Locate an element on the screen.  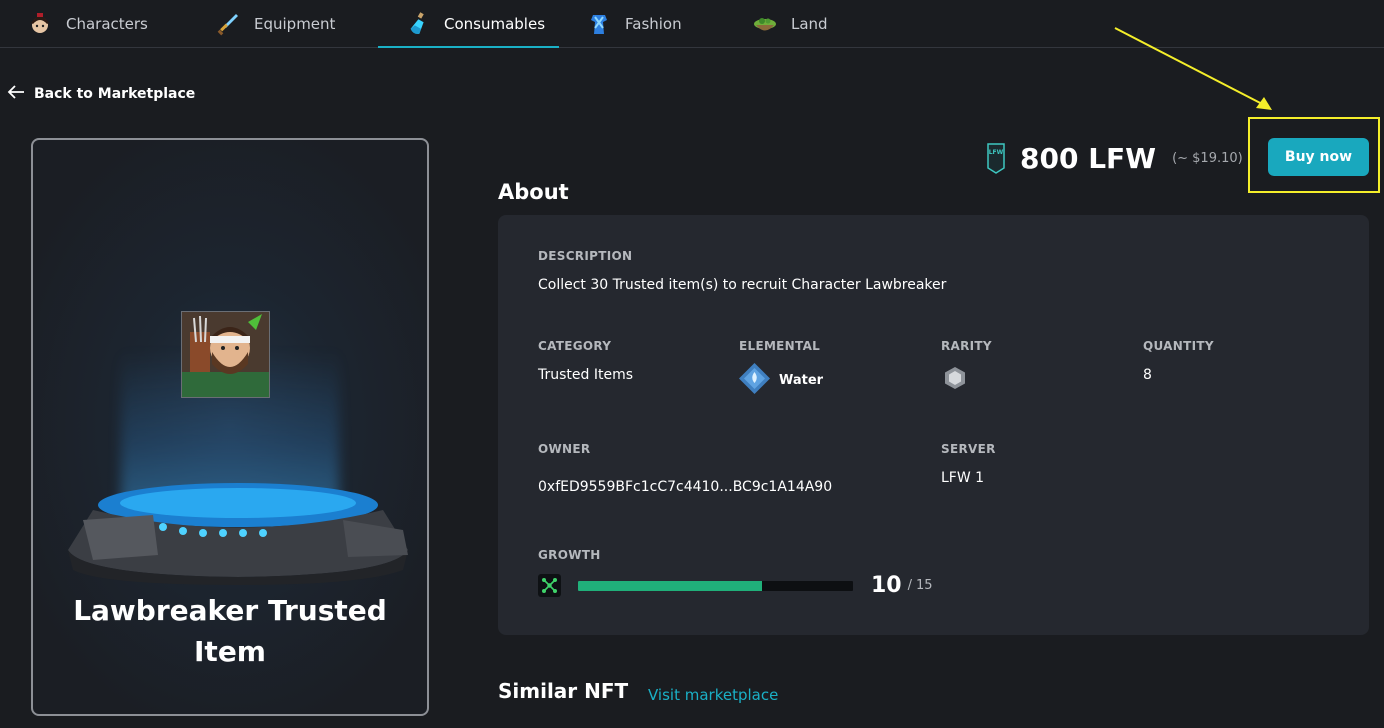
owner-address: 0xfED9559BFc1cC7c4410...BC9c1A14A90 is located at coordinates (685, 487).